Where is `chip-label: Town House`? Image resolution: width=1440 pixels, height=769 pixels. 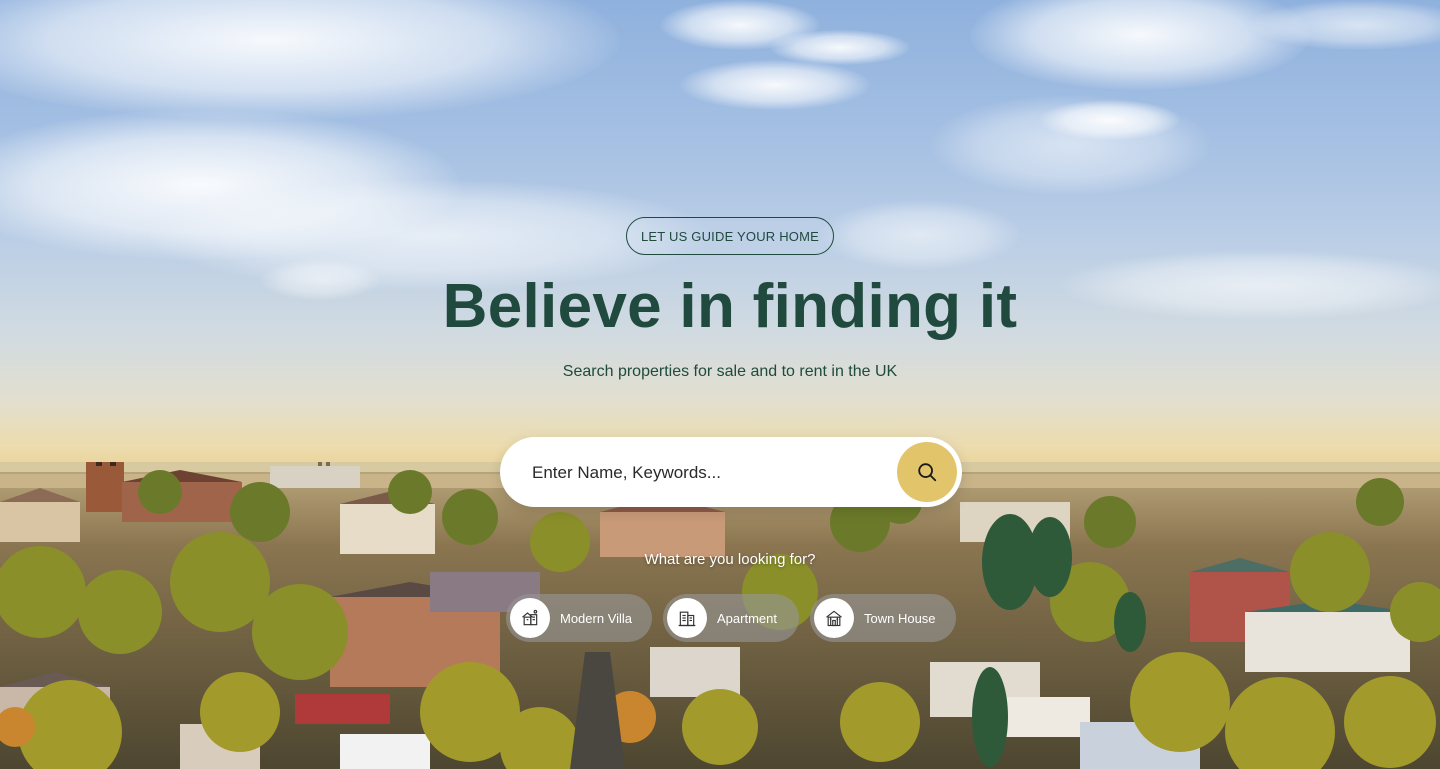 chip-label: Town House is located at coordinates (900, 618).